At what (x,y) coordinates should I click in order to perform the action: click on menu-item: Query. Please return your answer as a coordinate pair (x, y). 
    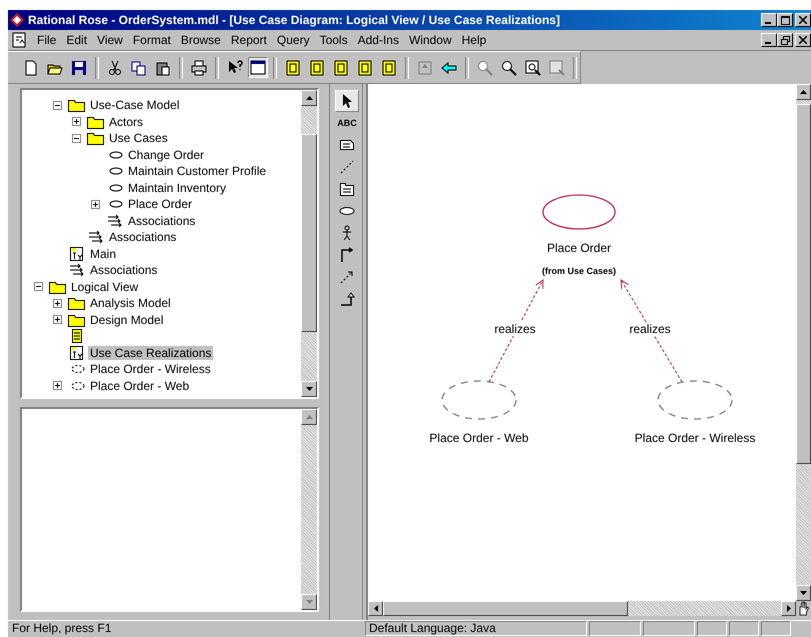
    Looking at the image, I should click on (293, 40).